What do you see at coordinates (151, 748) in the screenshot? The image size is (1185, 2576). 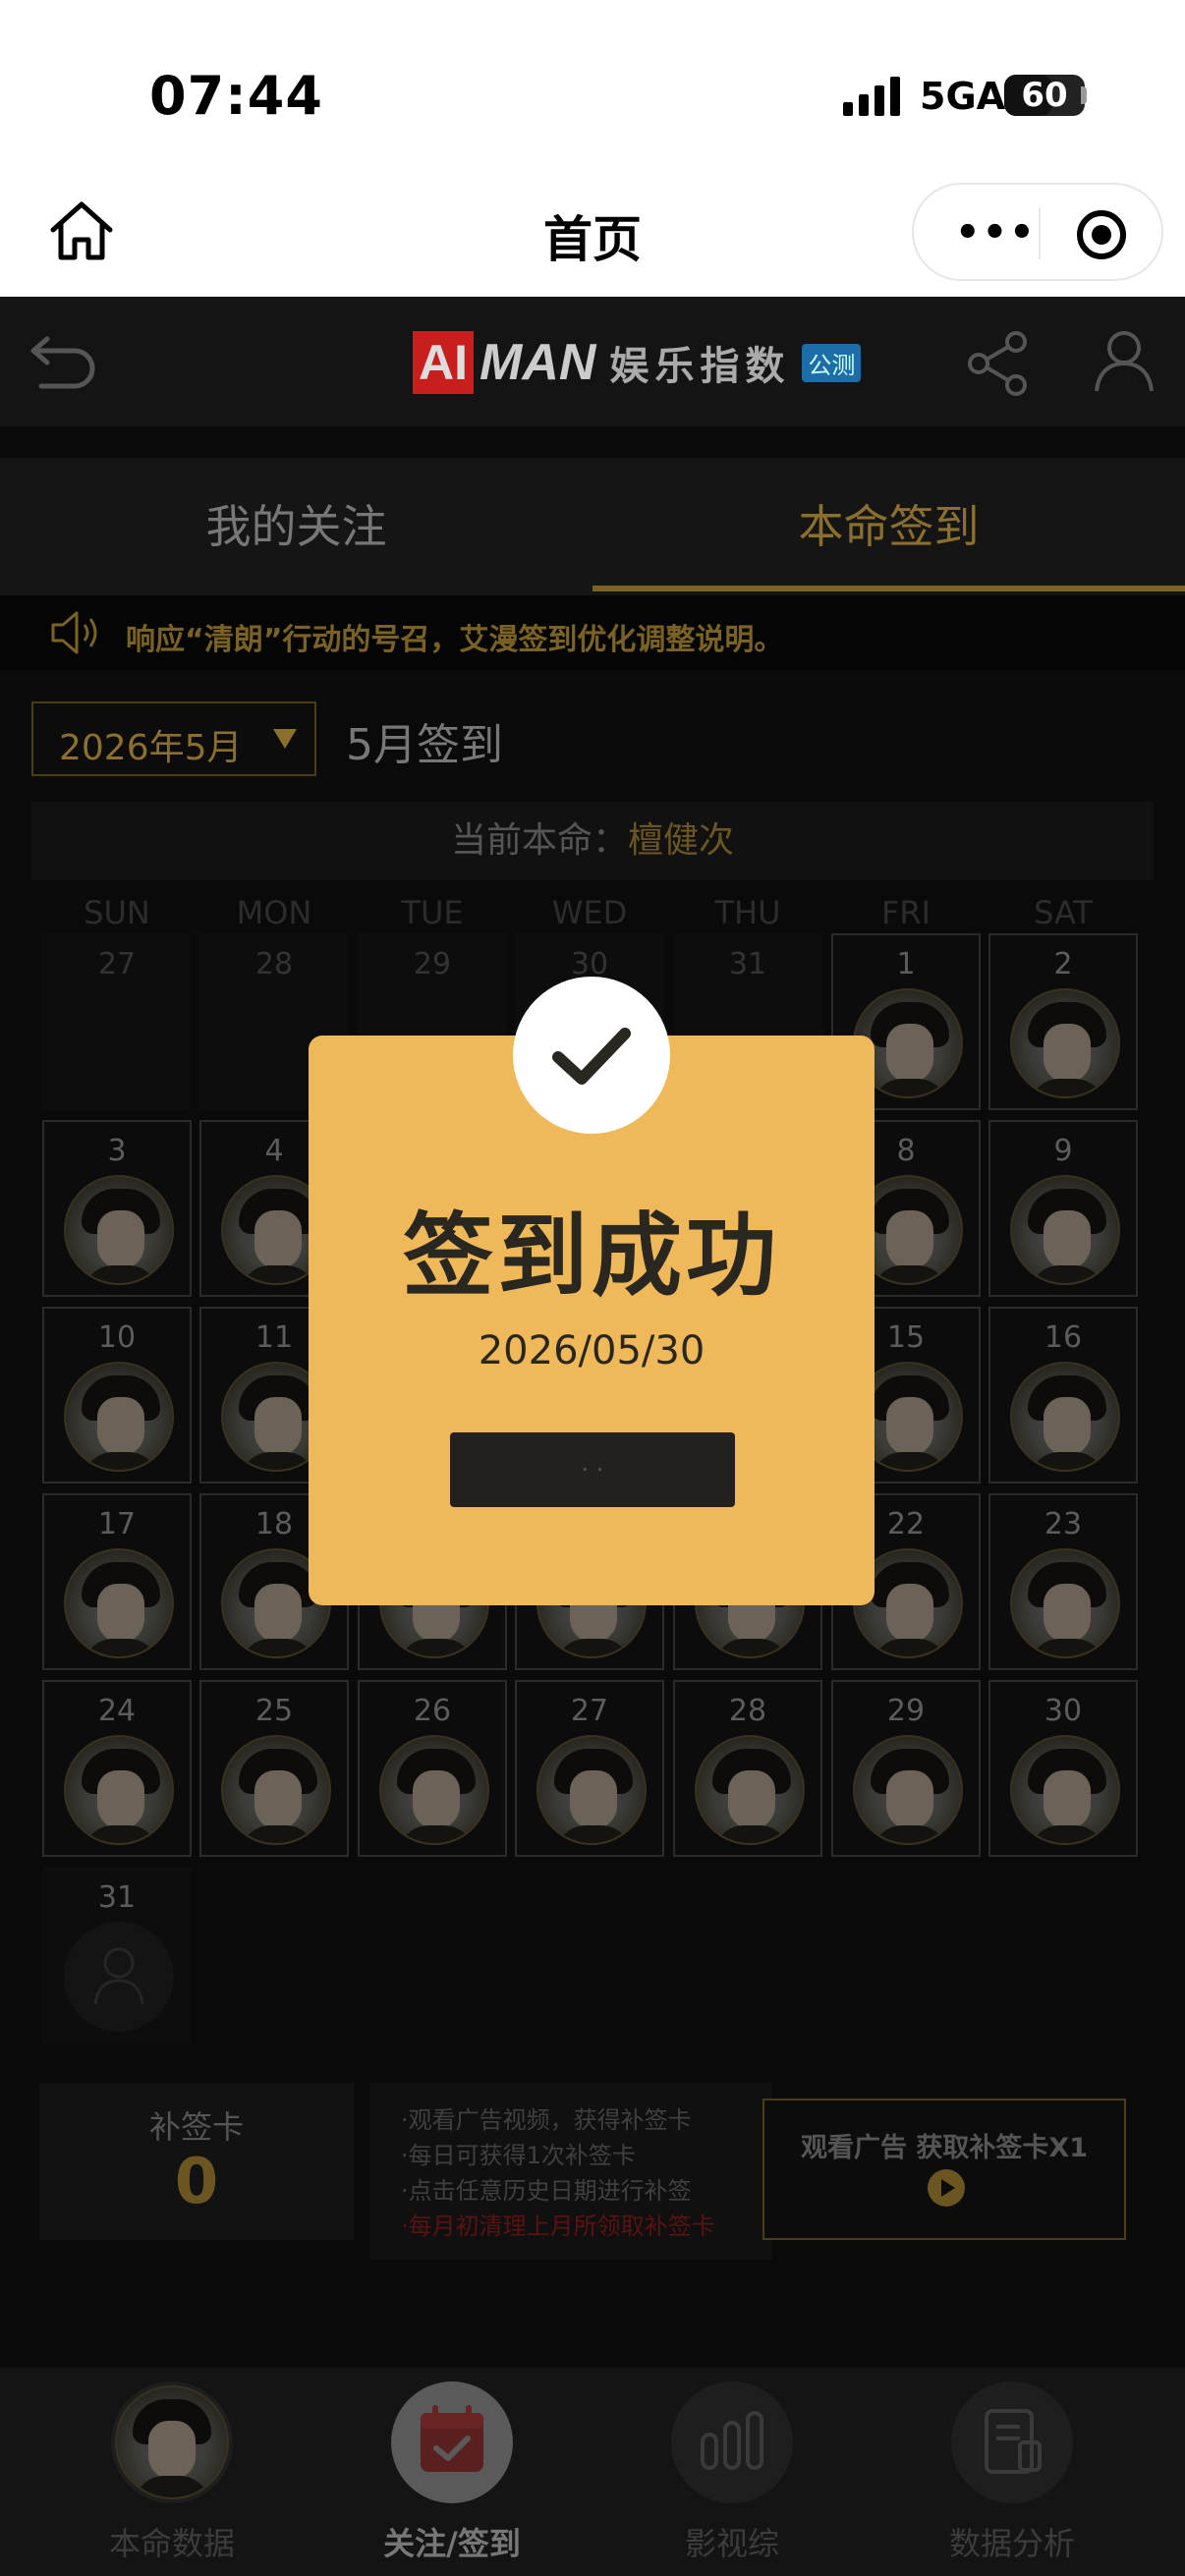 I see `month-select-value: 2026年5月` at bounding box center [151, 748].